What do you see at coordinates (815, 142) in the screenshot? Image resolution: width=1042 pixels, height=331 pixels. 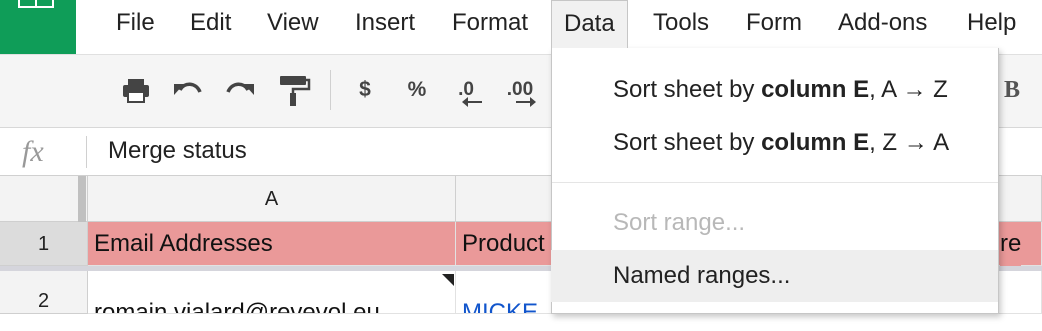 I see `sort-za-column: column E` at bounding box center [815, 142].